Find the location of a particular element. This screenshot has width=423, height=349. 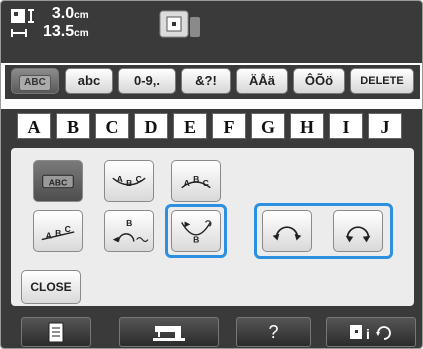

key-i: I is located at coordinates (346, 126).